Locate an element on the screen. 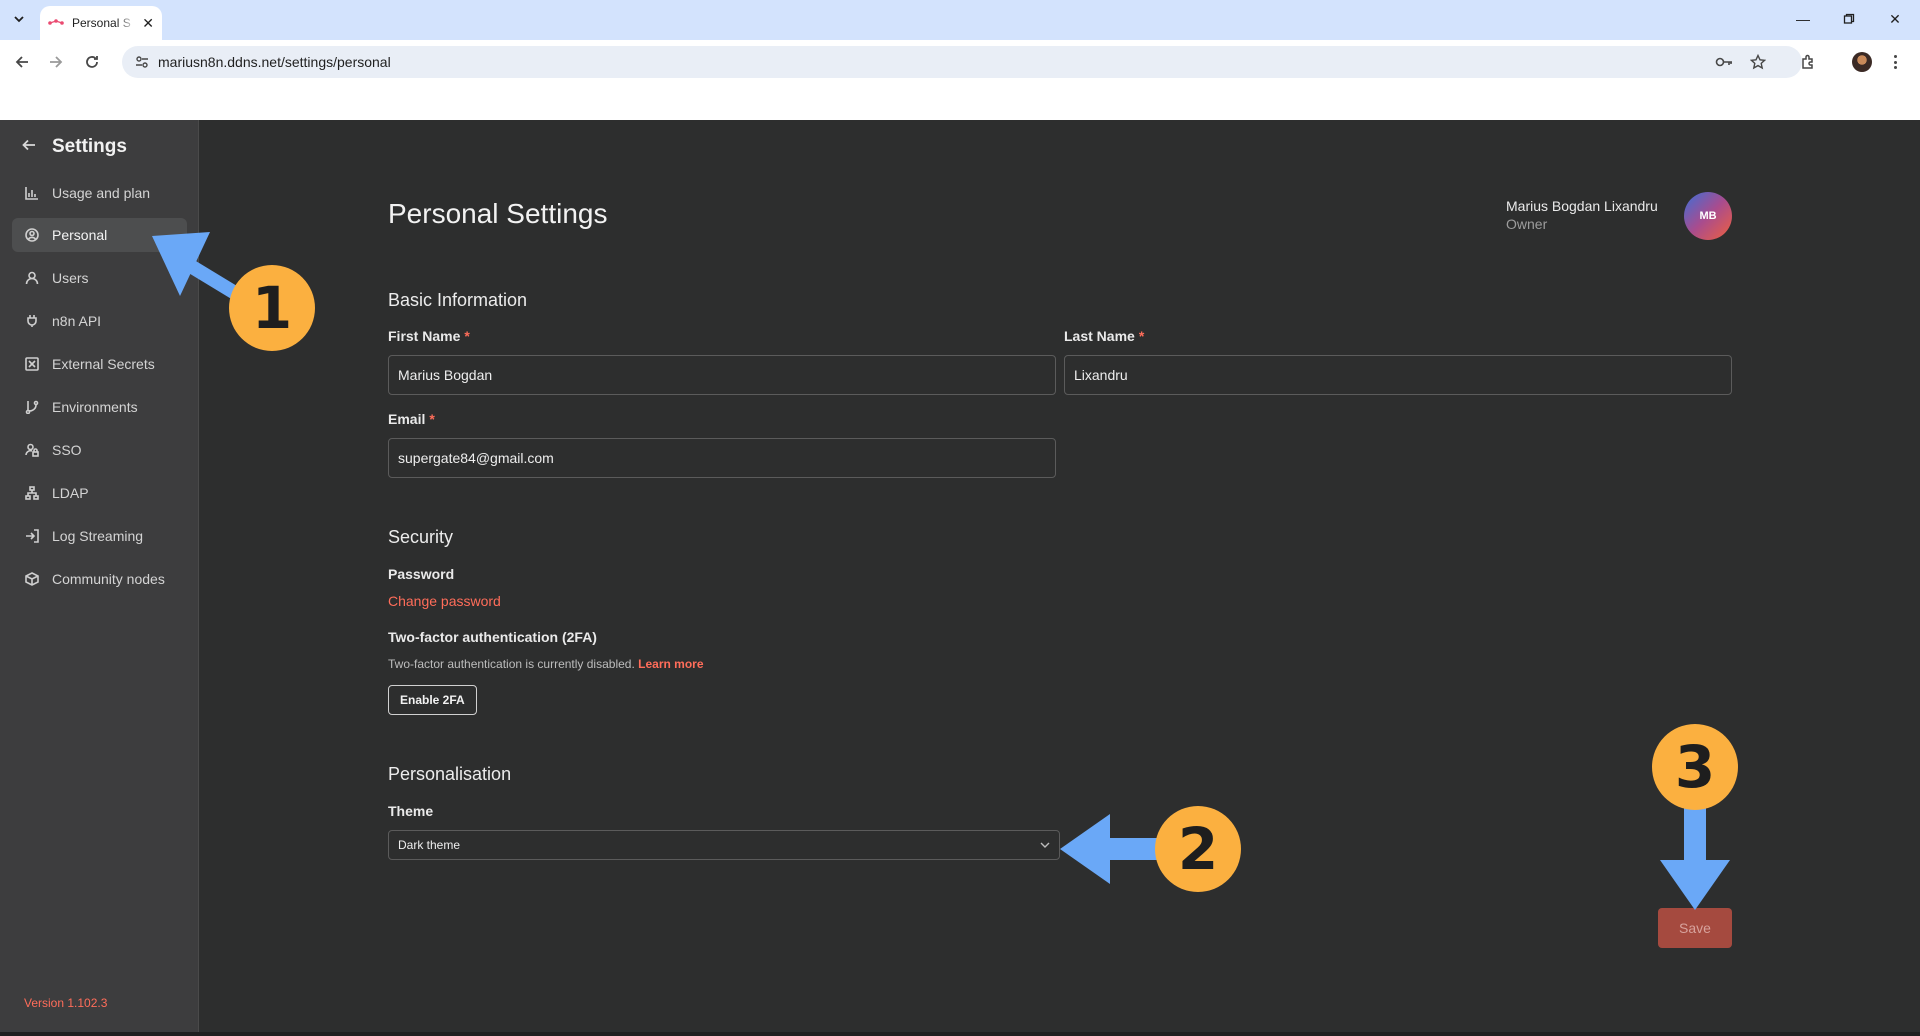 The height and width of the screenshot is (1036, 1920). sidebar-item-external-secrets: External Secrets is located at coordinates (99, 364).